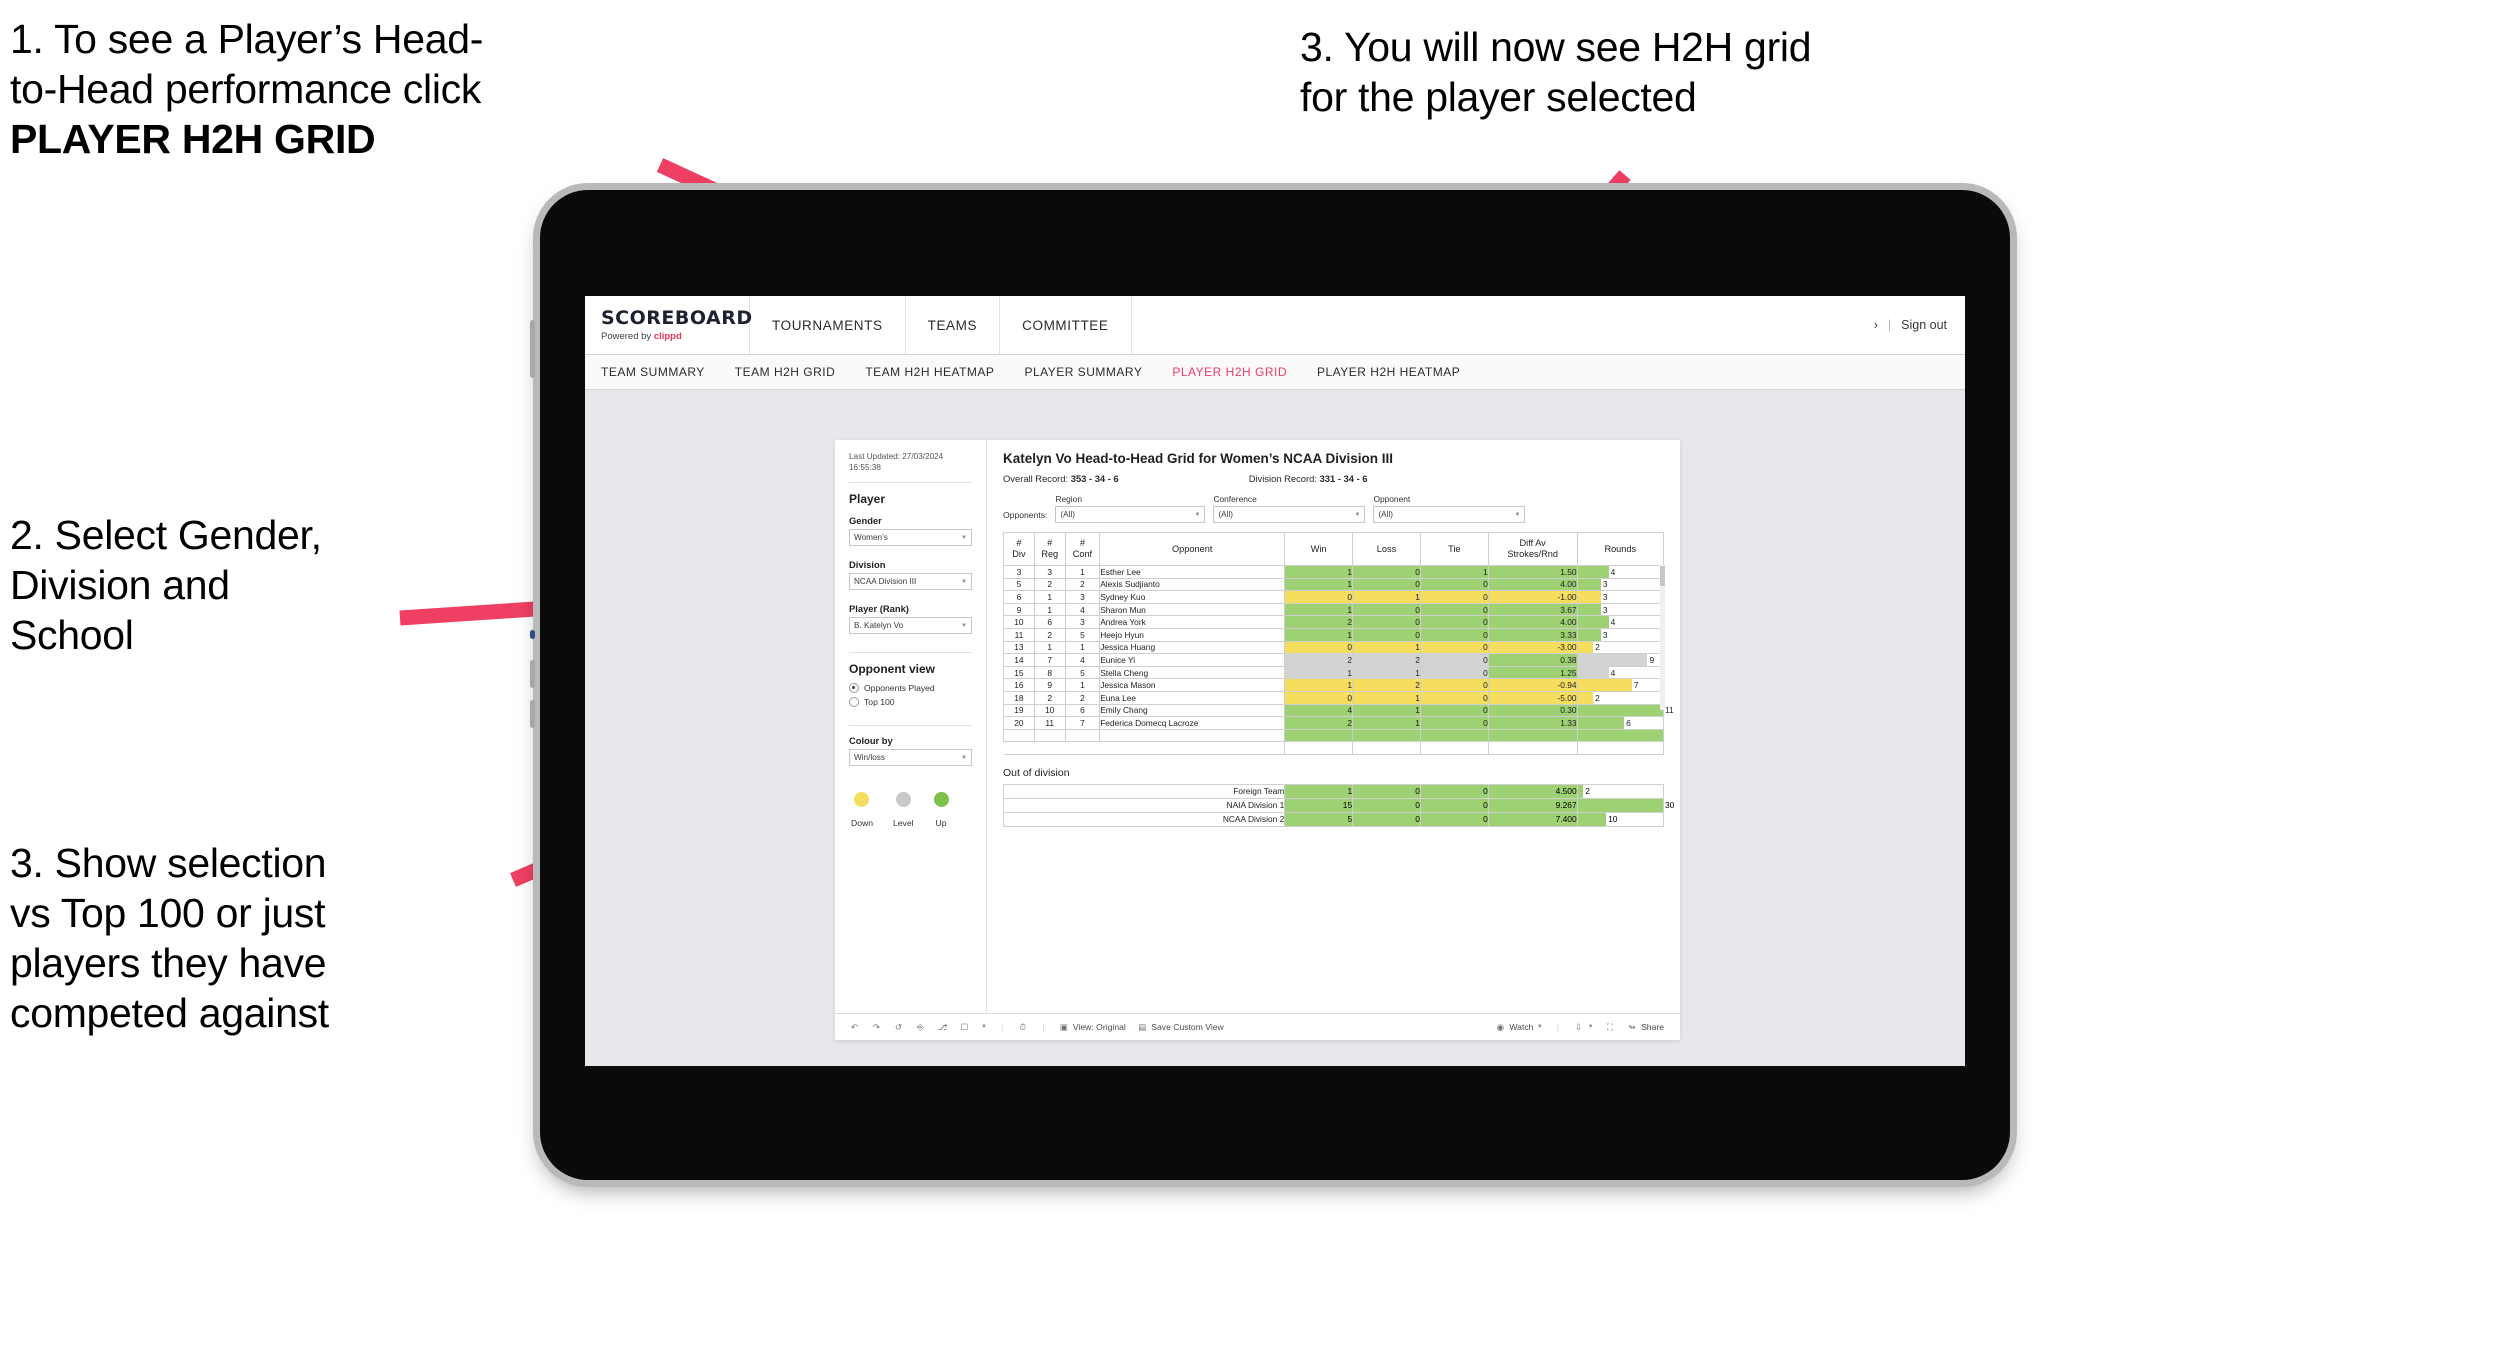 The height and width of the screenshot is (1352, 2512). What do you see at coordinates (1338, 710) in the screenshot?
I see `table-row: 19 10 6 Emily Chang 4 1 0 0.30 11` at bounding box center [1338, 710].